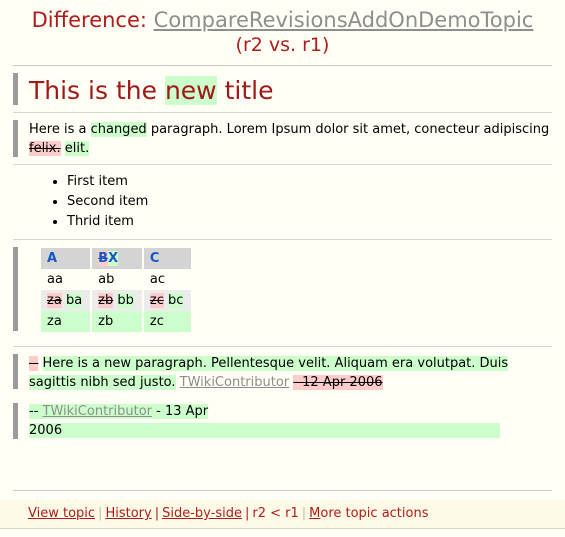  I want to click on paragraph-inserted-word: changed, so click(118, 129).